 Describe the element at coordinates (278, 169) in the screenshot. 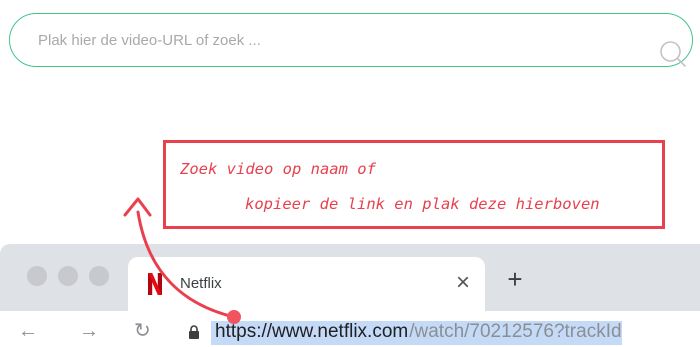

I see `callout-line-1: Zoek video op naam of` at that location.